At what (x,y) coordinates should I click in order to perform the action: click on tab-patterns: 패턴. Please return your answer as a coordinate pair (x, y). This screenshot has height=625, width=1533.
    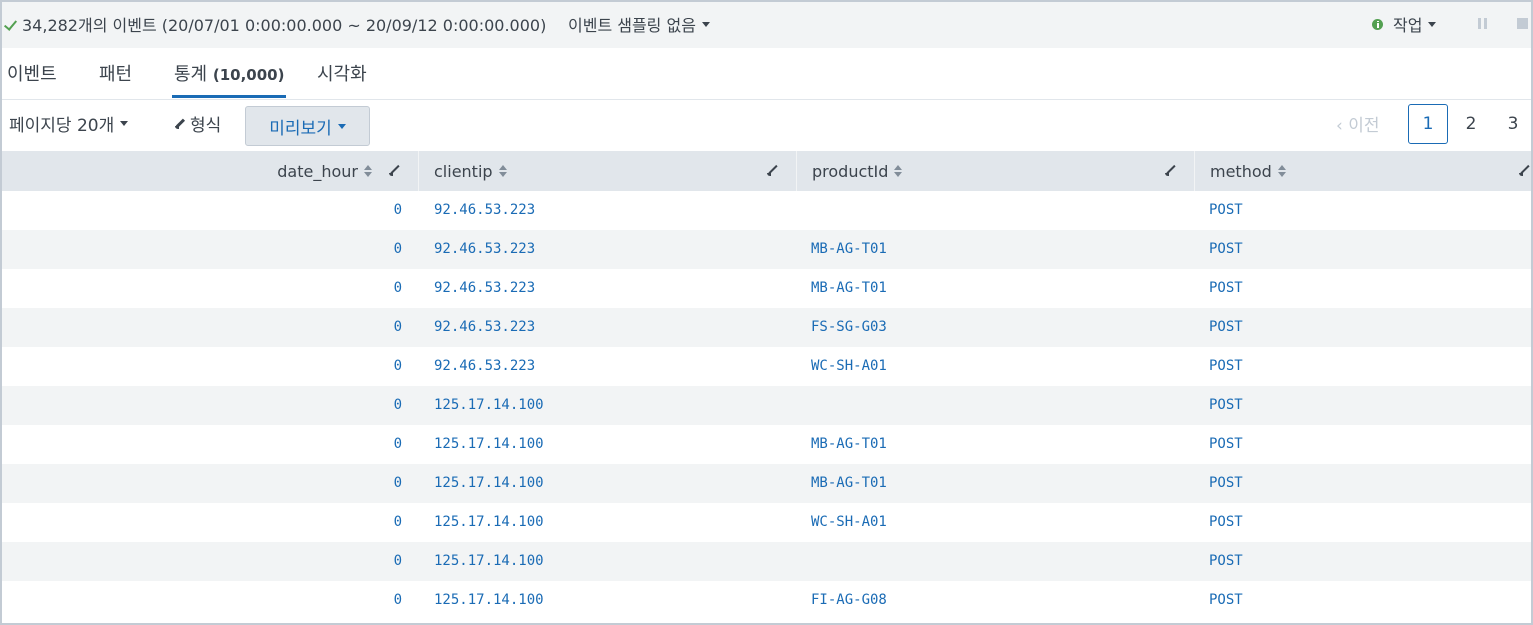
    Looking at the image, I should click on (115, 79).